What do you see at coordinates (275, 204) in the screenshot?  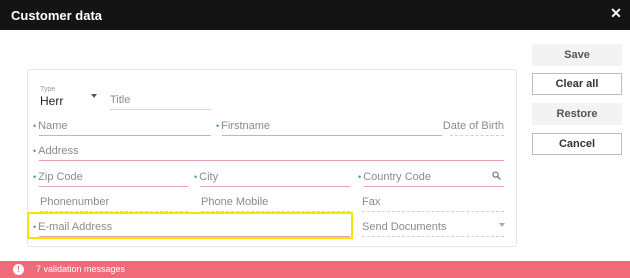 I see `phone-mobile-field: Phone Mobile` at bounding box center [275, 204].